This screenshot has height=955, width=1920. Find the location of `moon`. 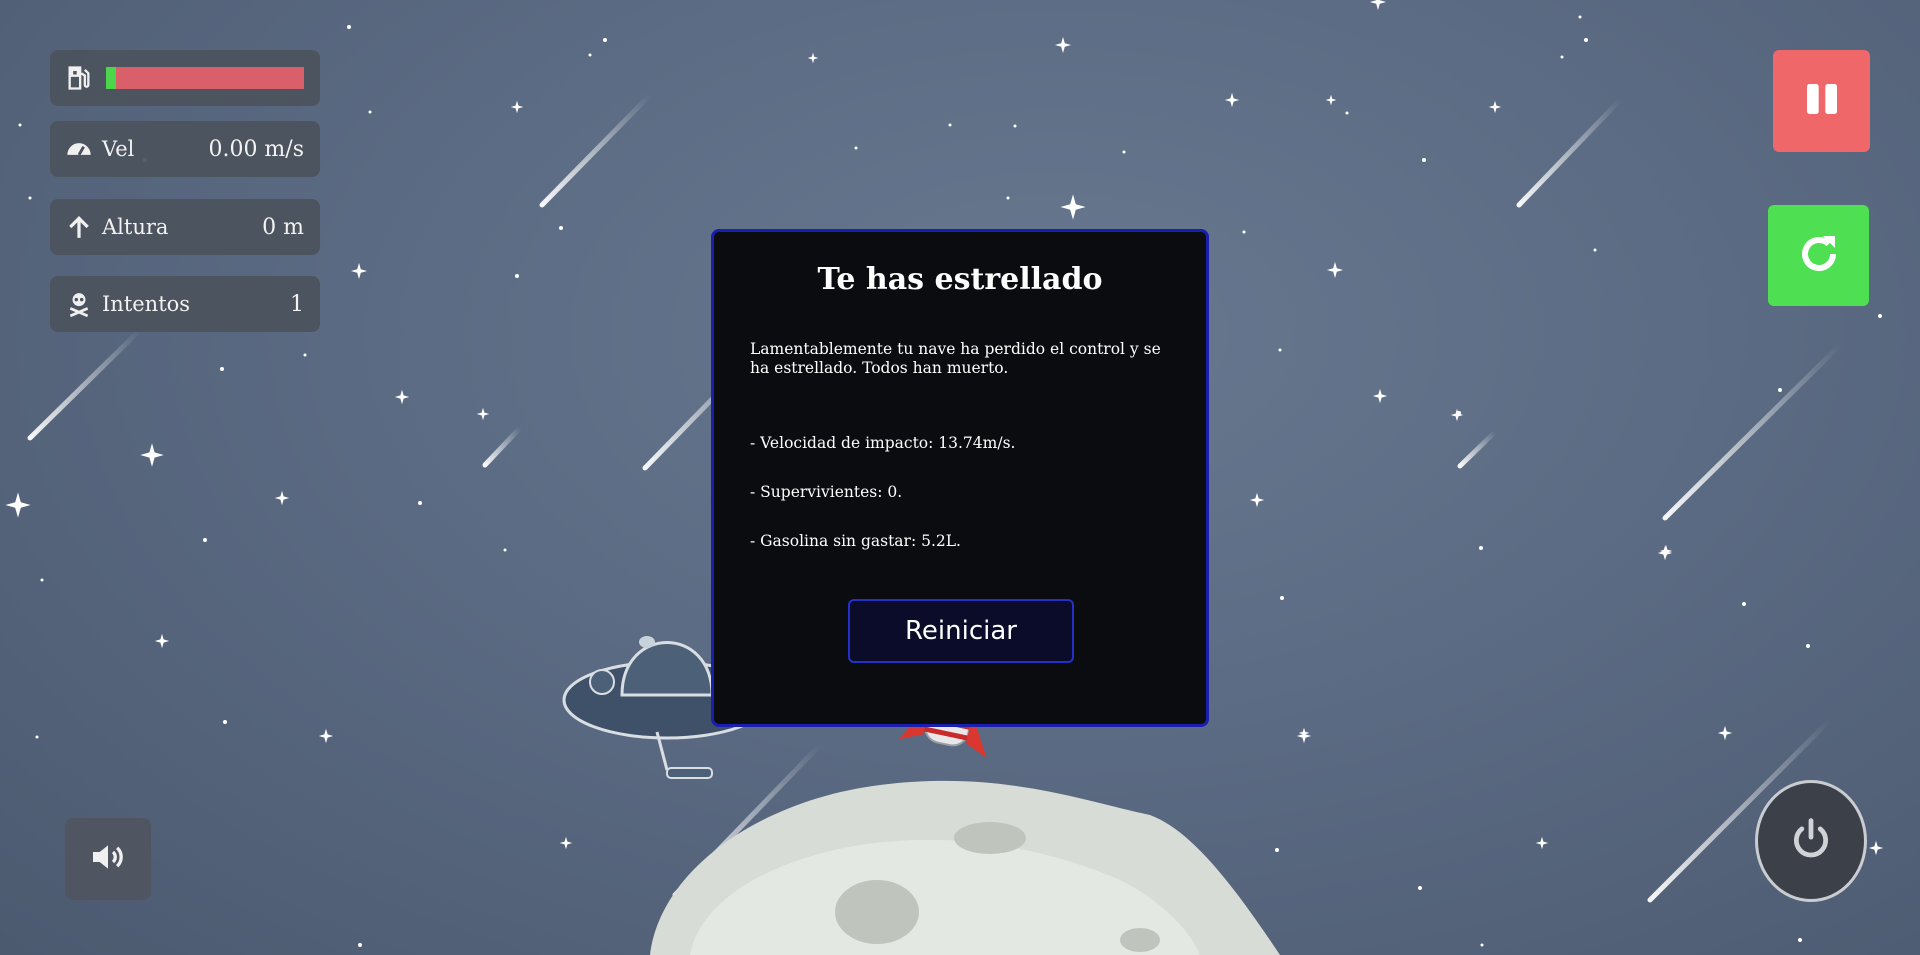

moon is located at coordinates (965, 867).